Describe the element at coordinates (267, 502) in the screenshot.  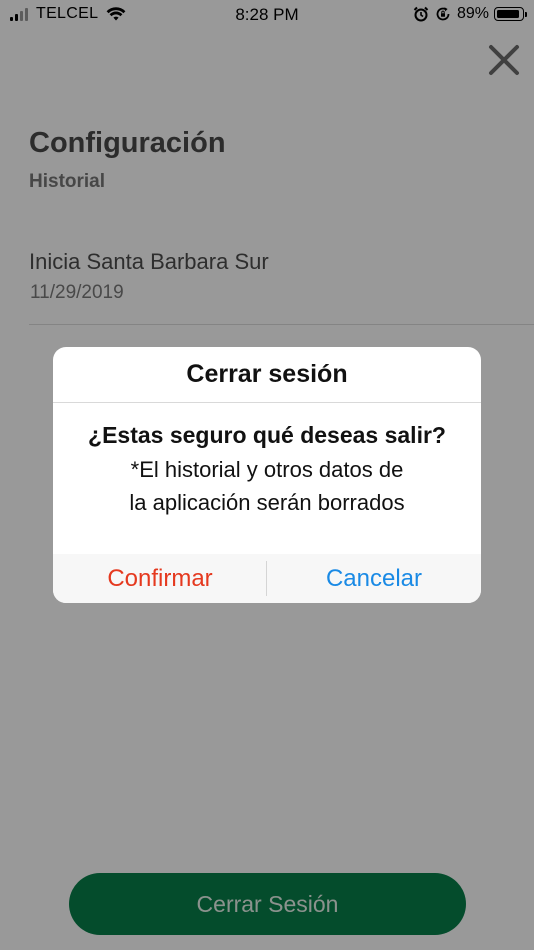
I see `dialog-message-line2: la aplicación serán borrados` at that location.